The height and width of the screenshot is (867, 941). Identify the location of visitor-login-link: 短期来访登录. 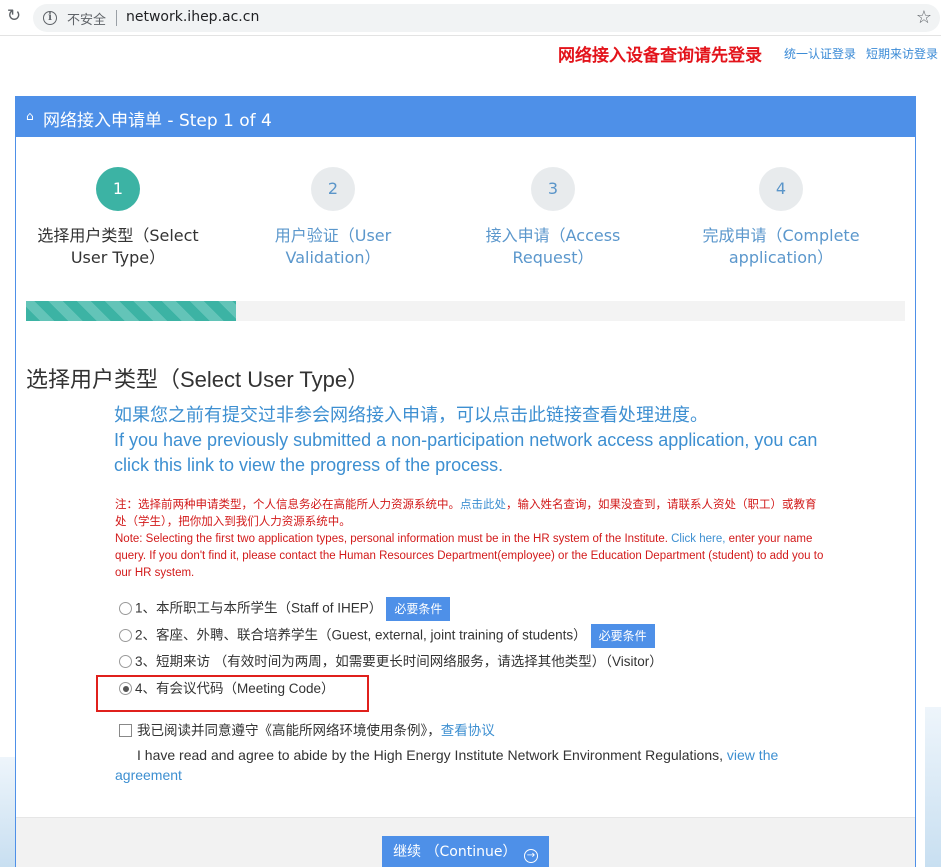
(902, 53).